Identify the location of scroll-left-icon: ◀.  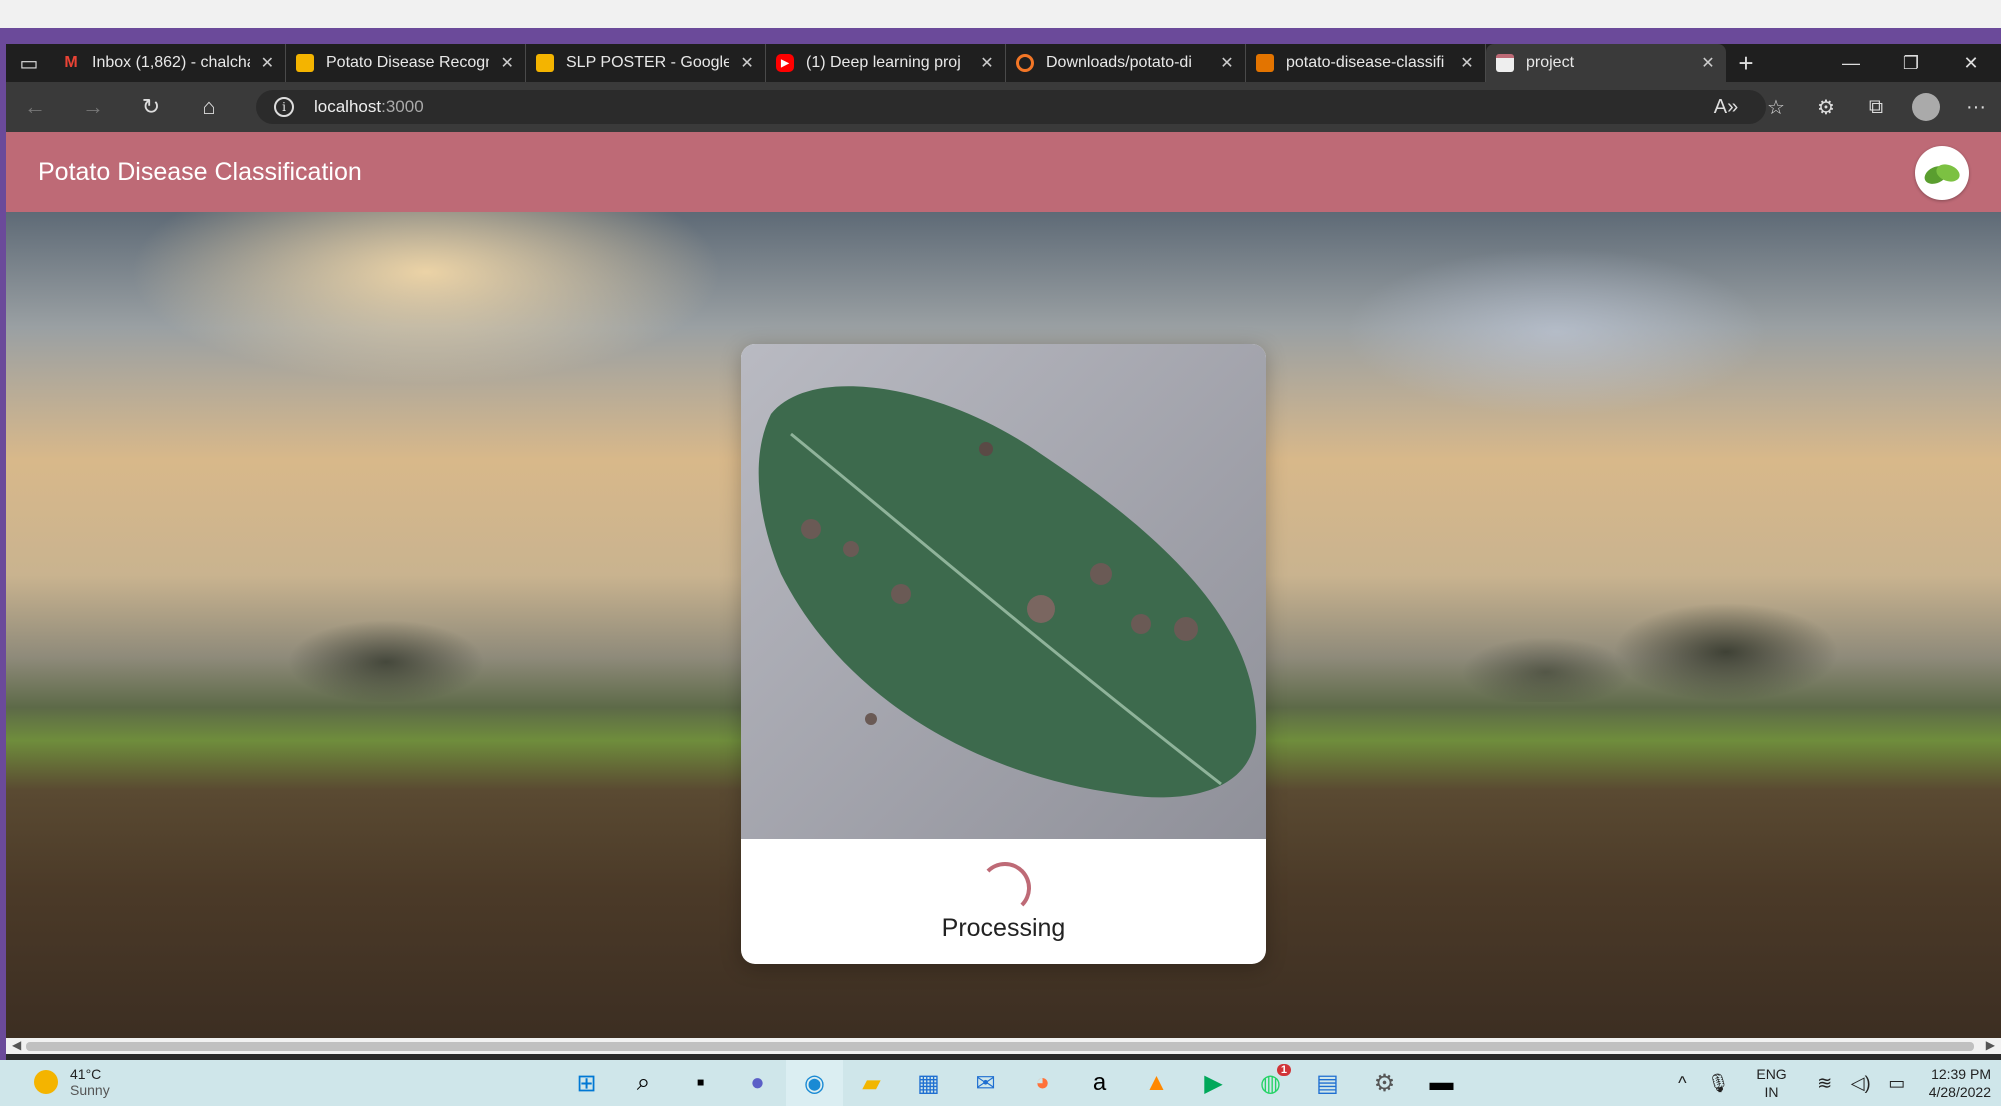
(16, 1045).